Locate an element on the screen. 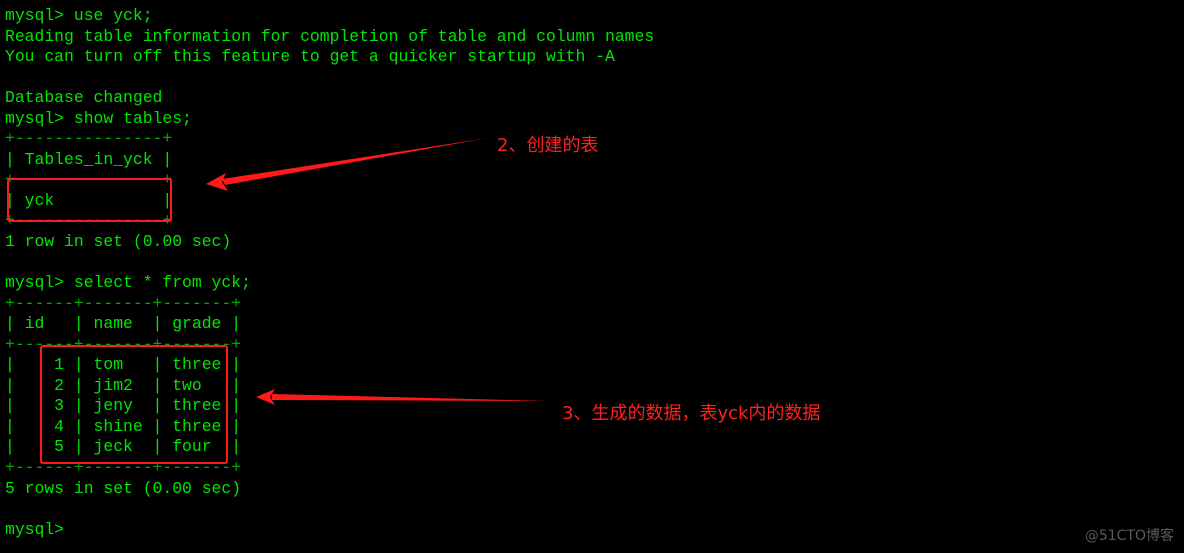  annotation-generated-data: 3、生成的数据，表yck内的数据 is located at coordinates (691, 413).